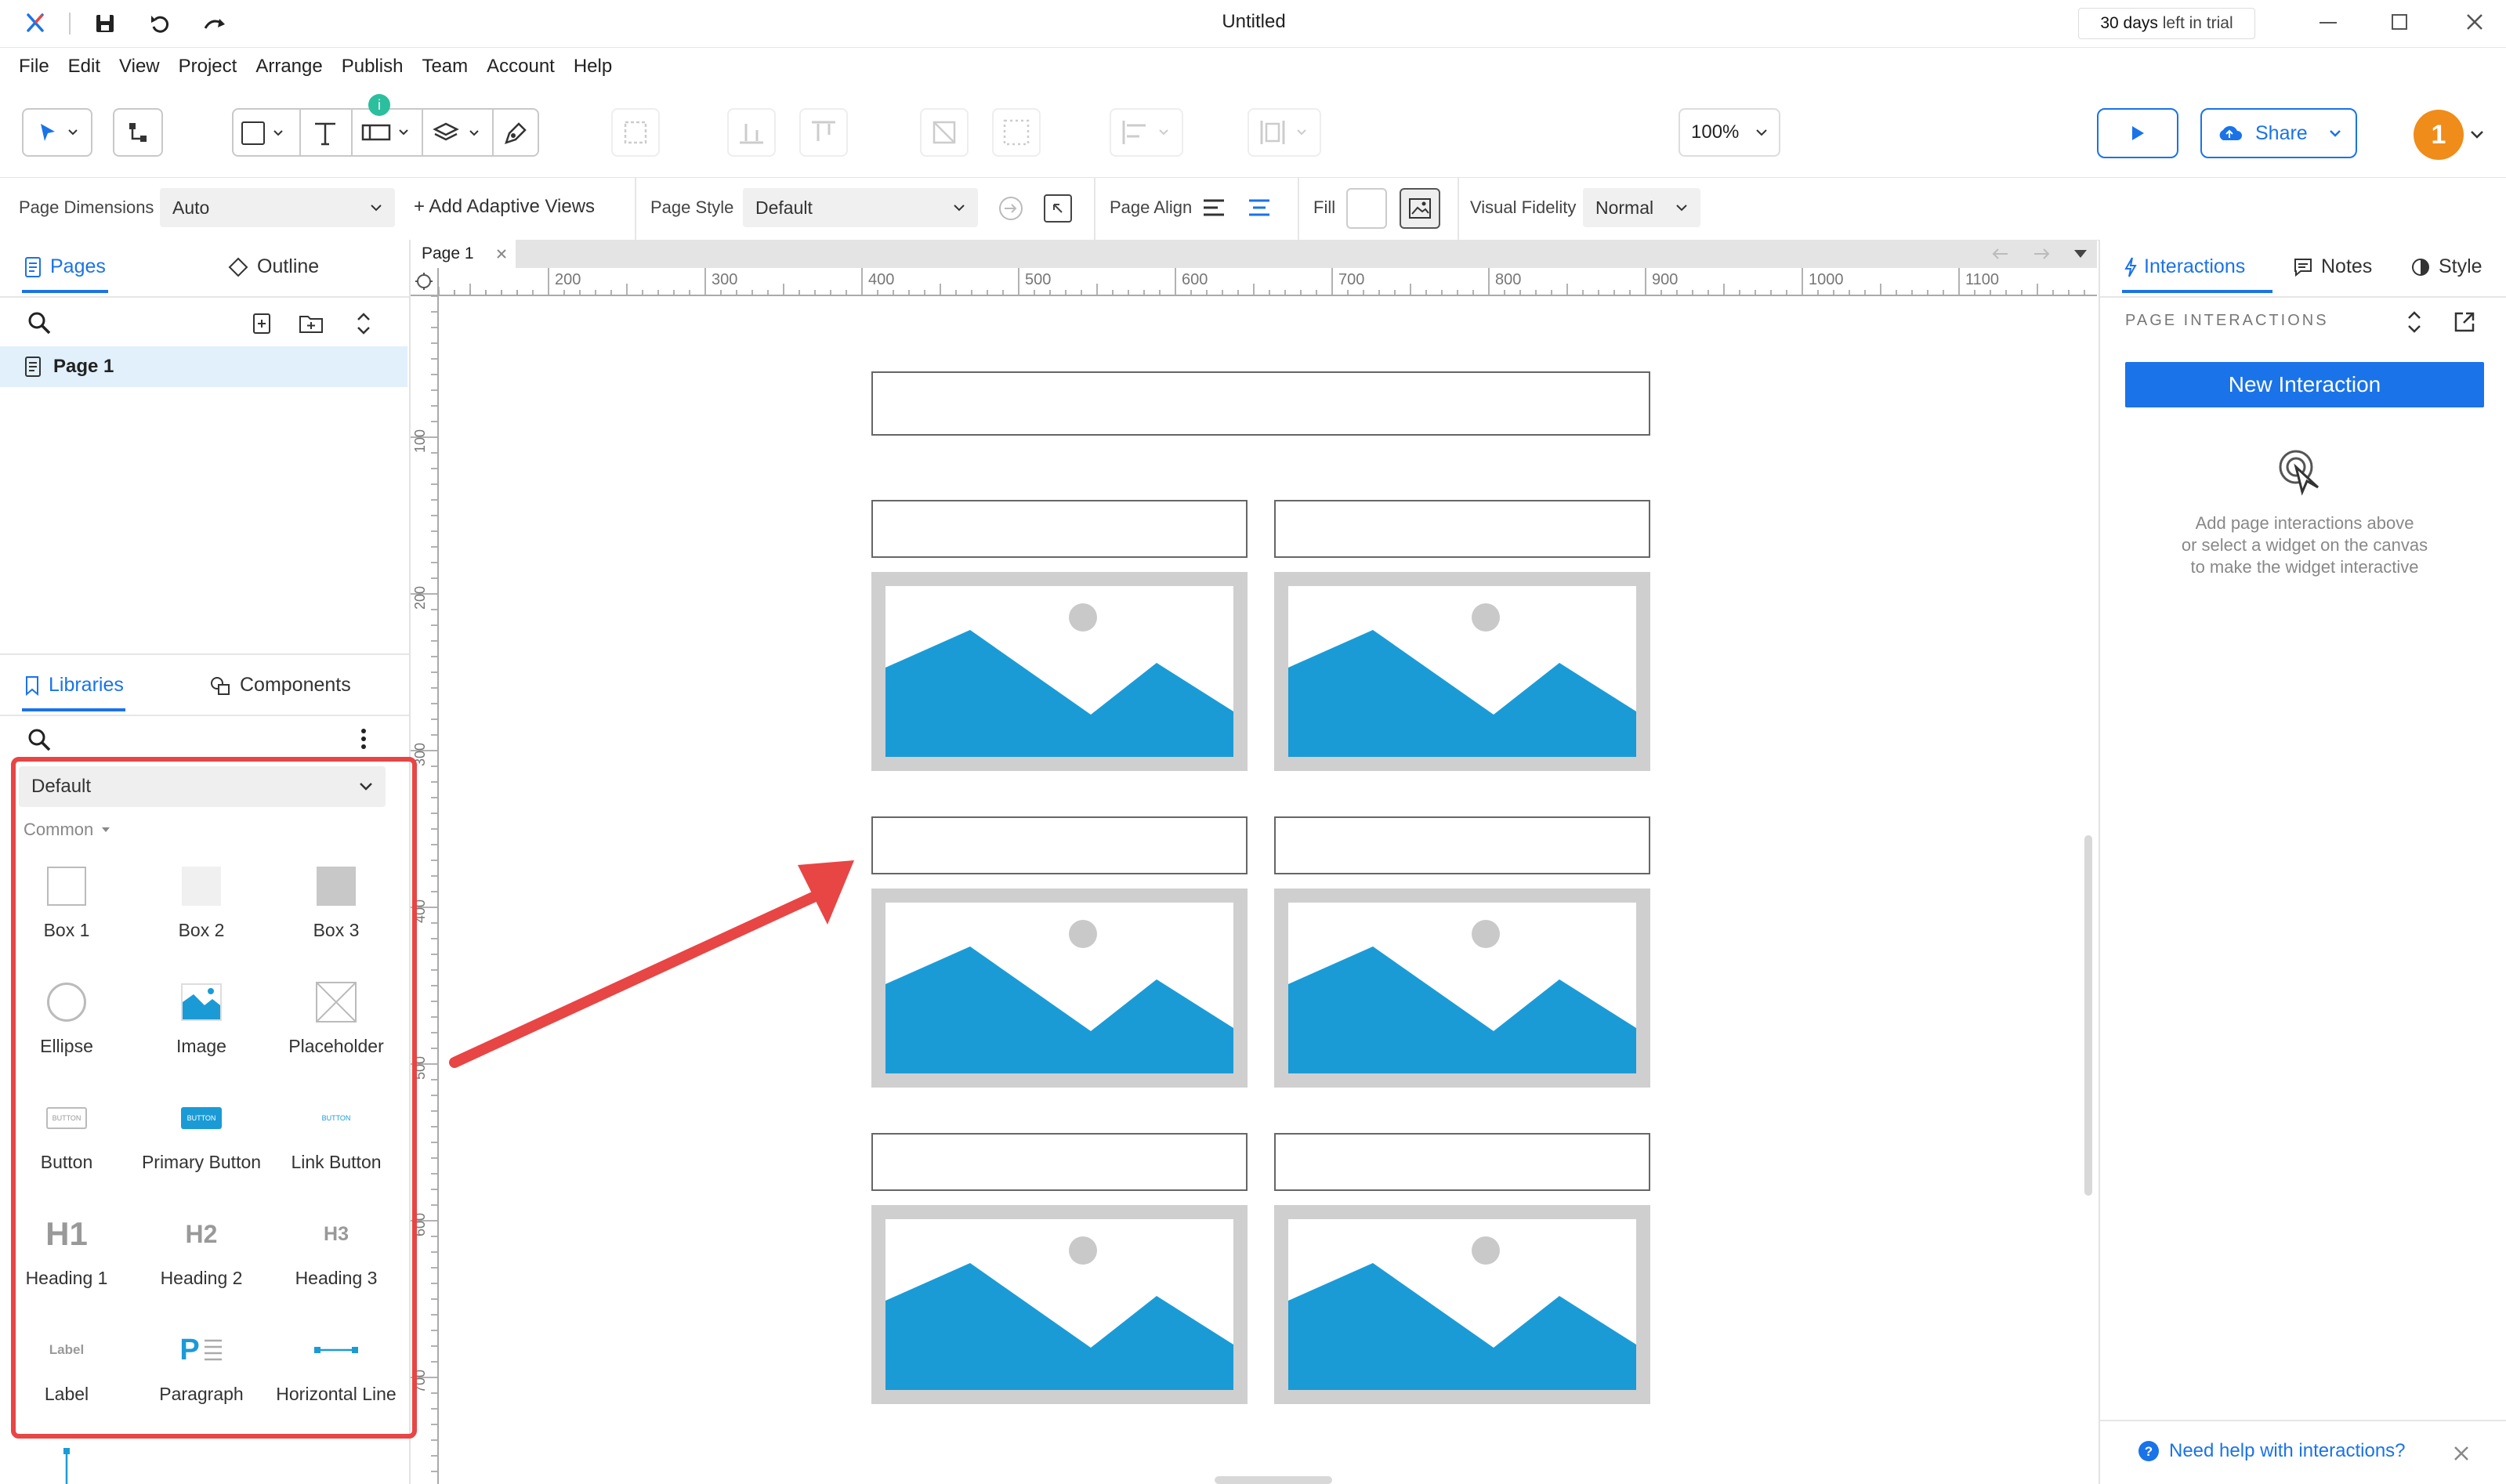 The width and height of the screenshot is (2506, 1484). What do you see at coordinates (2461, 1453) in the screenshot?
I see `close-help-icon` at bounding box center [2461, 1453].